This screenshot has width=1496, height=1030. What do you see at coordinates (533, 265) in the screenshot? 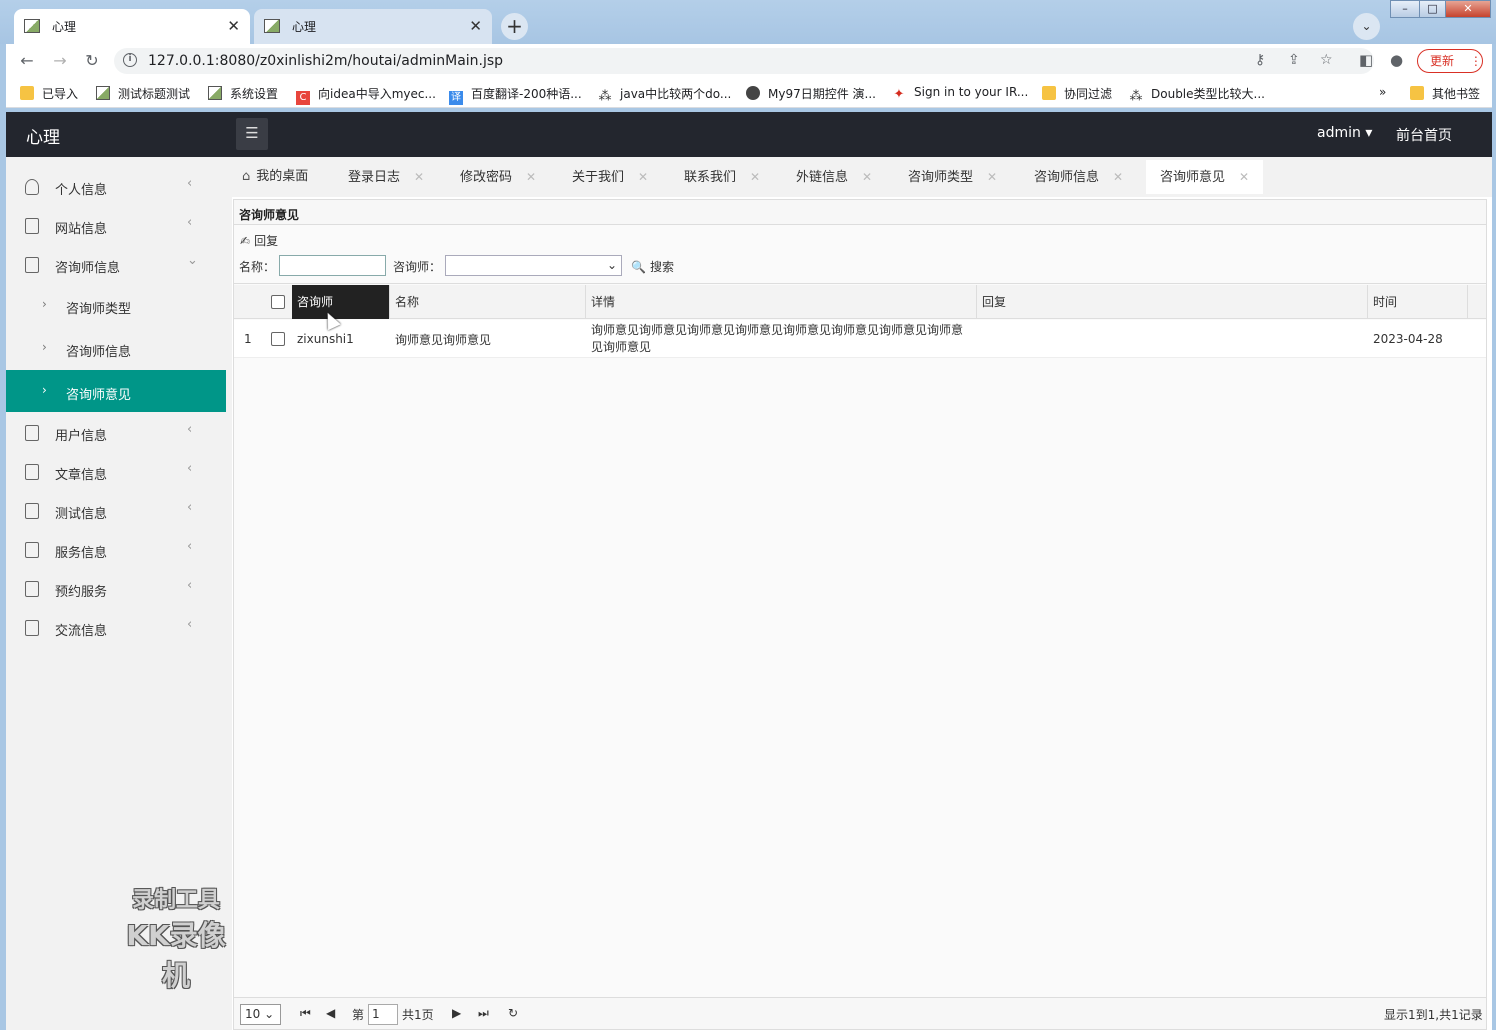
I see `counselor-select: ⌄` at bounding box center [533, 265].